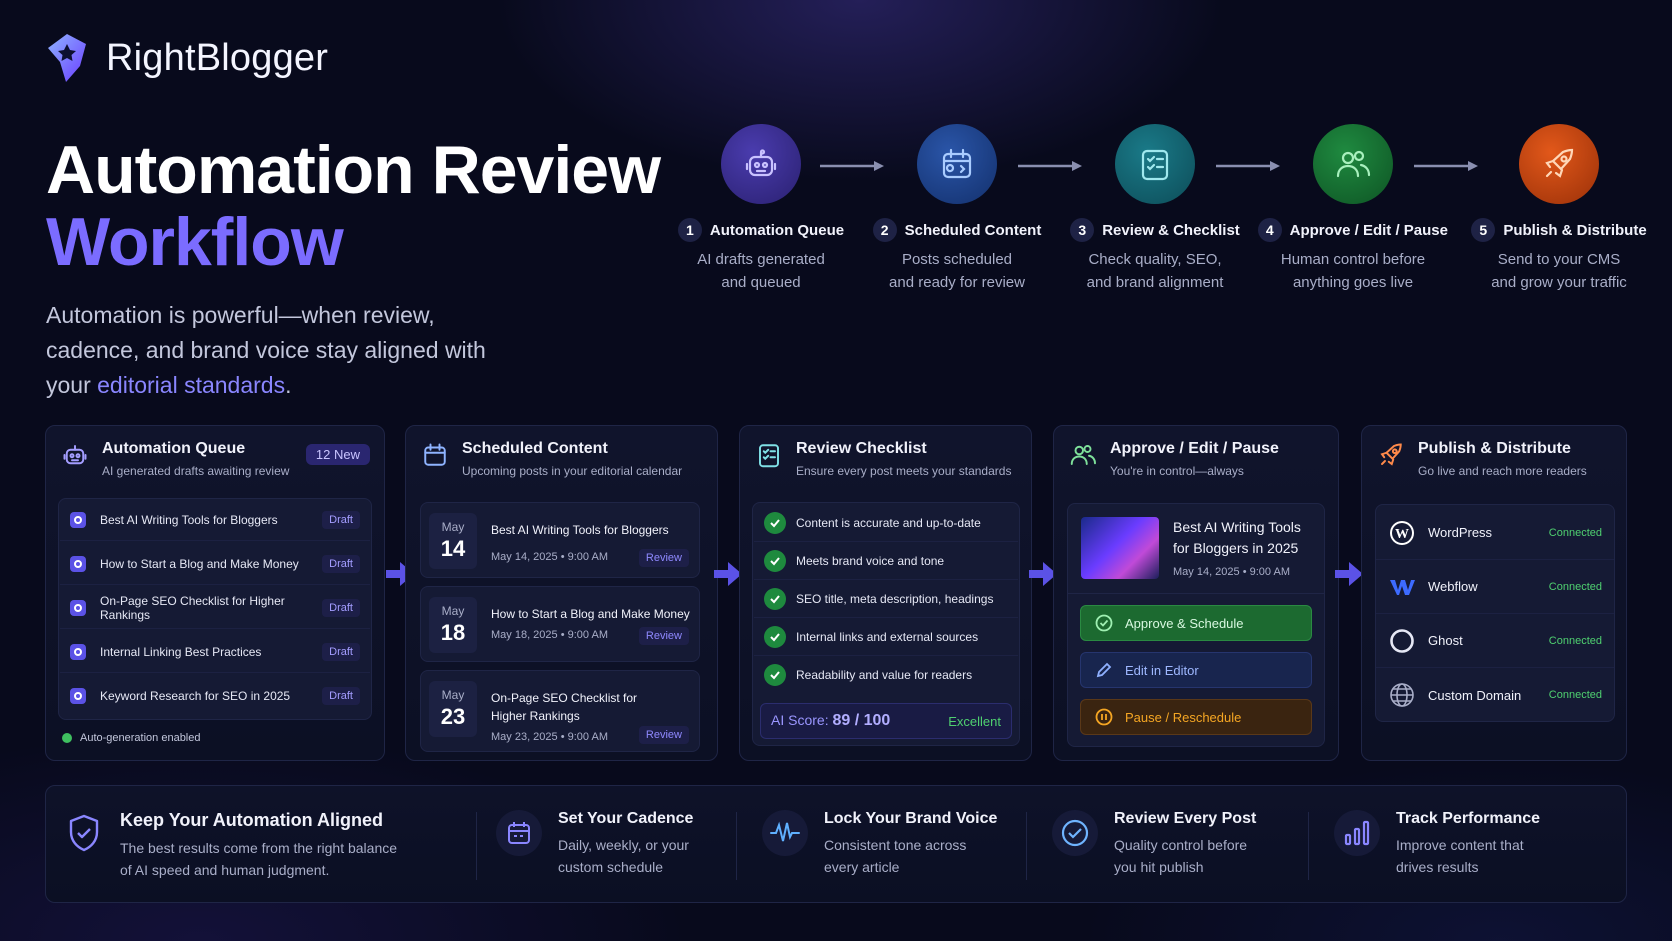 This screenshot has height=941, width=1672. I want to click on checklist-item: Internal links and external sources, so click(886, 637).